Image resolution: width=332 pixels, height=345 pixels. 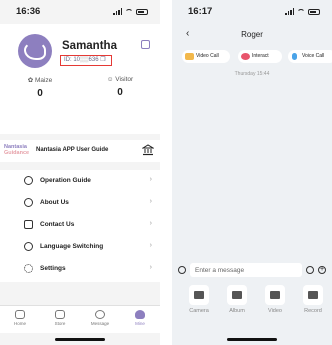 I want to click on user-id: ID: 10▒▒636 ❐, so click(x=86, y=60).